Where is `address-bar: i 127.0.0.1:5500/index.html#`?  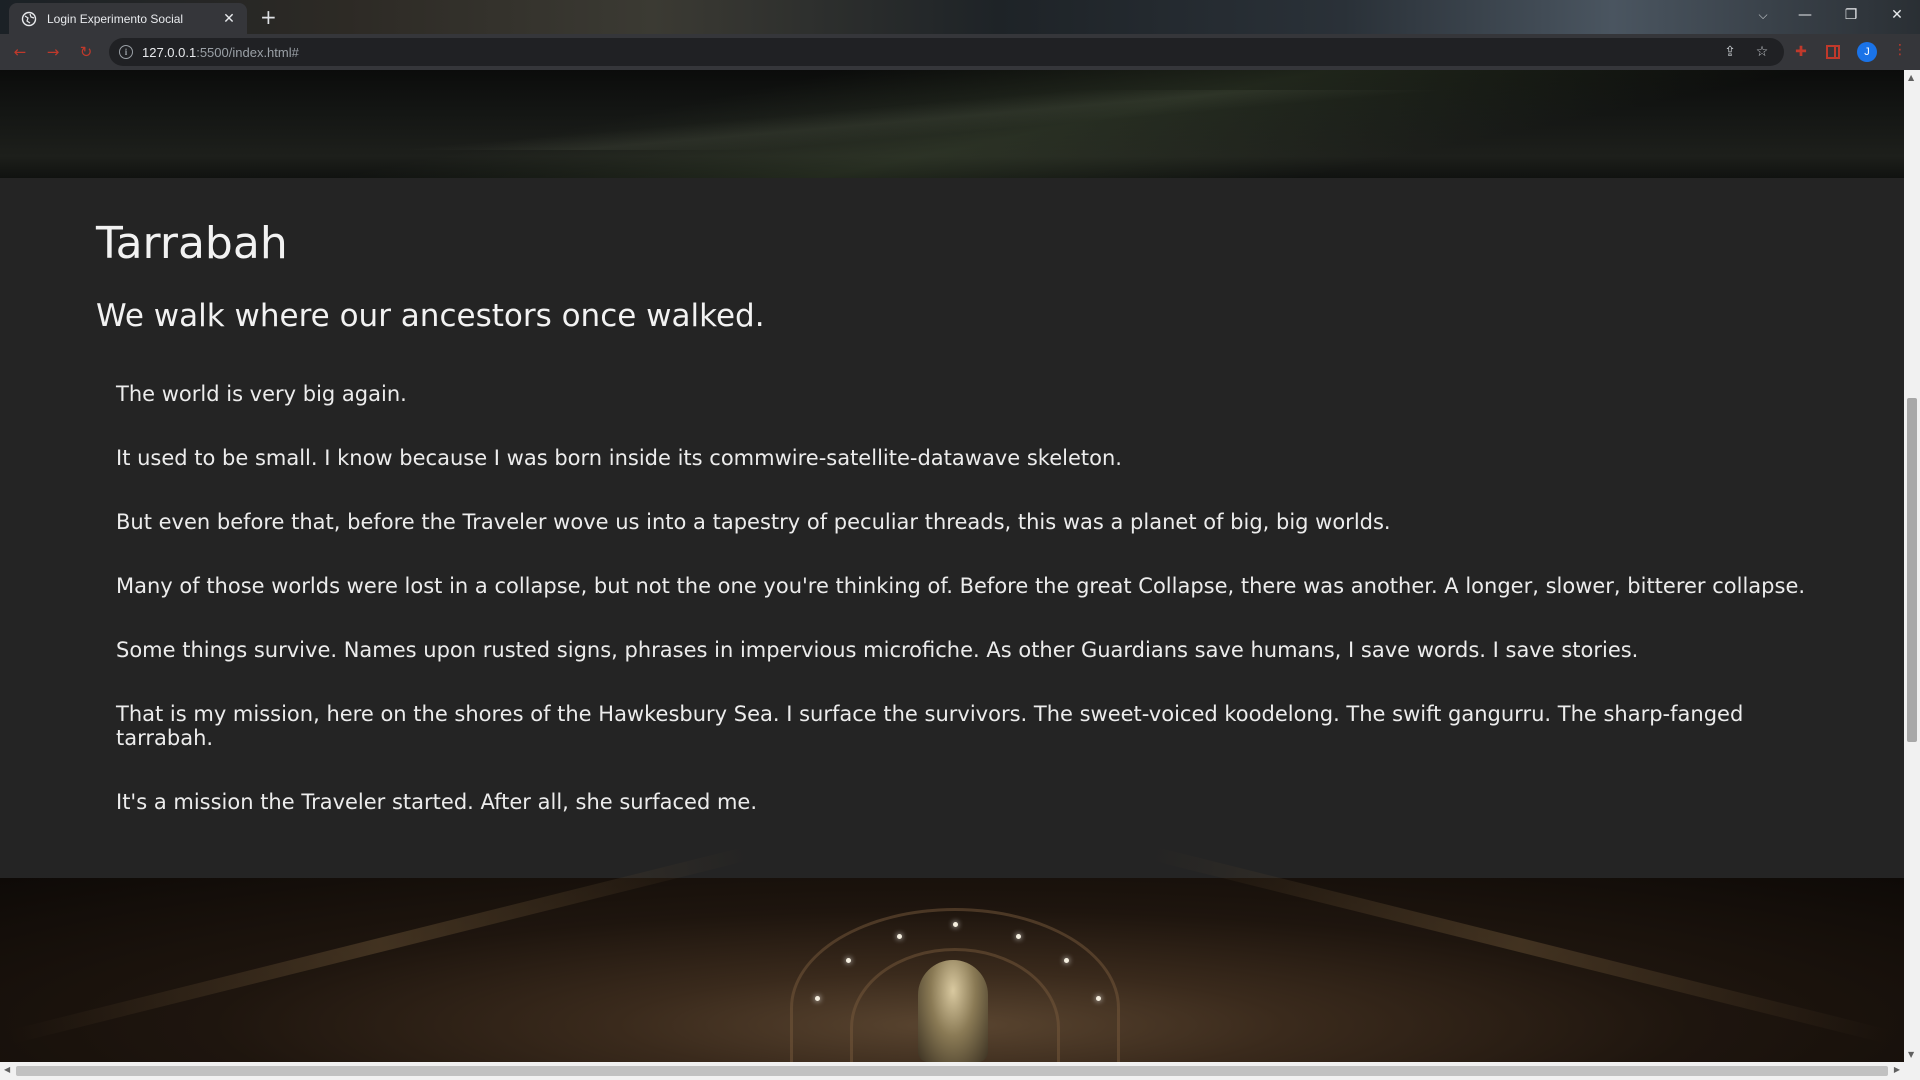
address-bar: i 127.0.0.1:5500/index.html# is located at coordinates (946, 52).